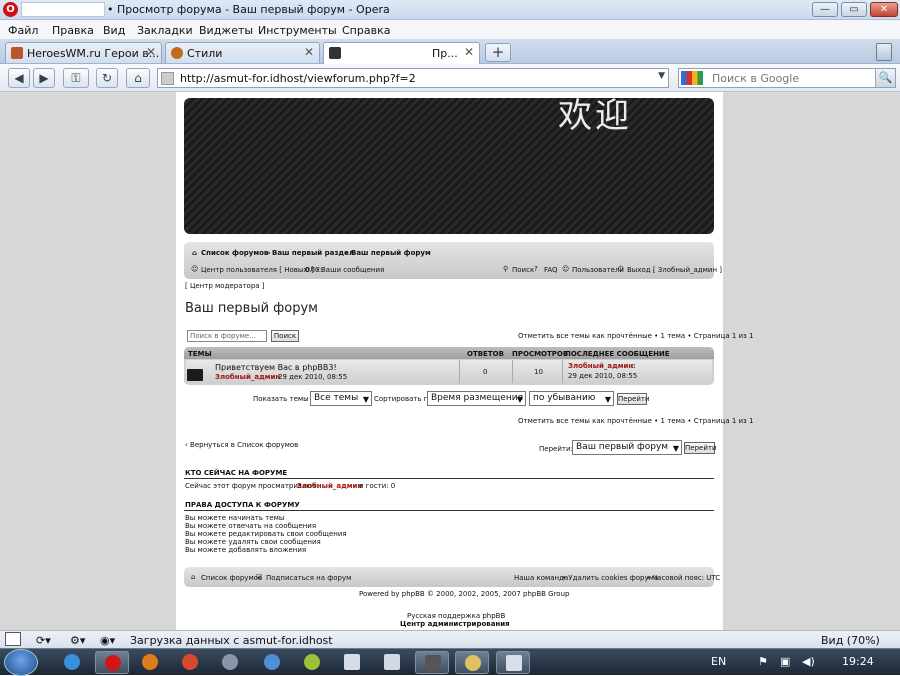  What do you see at coordinates (617, 354) in the screenshot?
I see `header-last-post: ПОСЛЕДНЕЕ СООБЩЕНИЕ` at bounding box center [617, 354].